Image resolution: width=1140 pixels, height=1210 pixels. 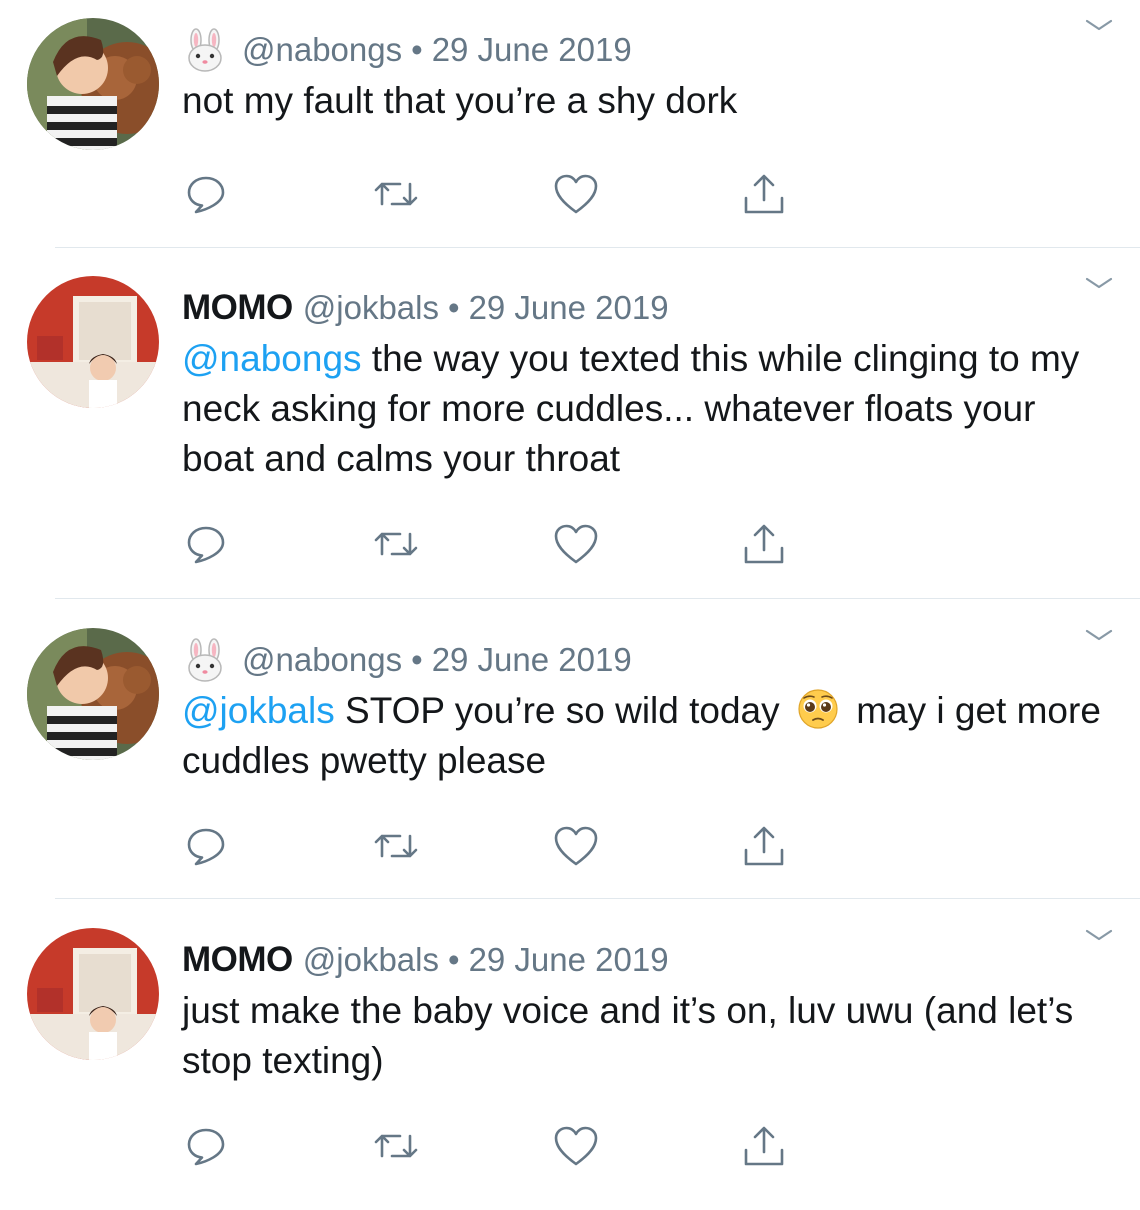 I want to click on tweet-text-content: not my fault that you’re a shy dork, so click(x=460, y=100).